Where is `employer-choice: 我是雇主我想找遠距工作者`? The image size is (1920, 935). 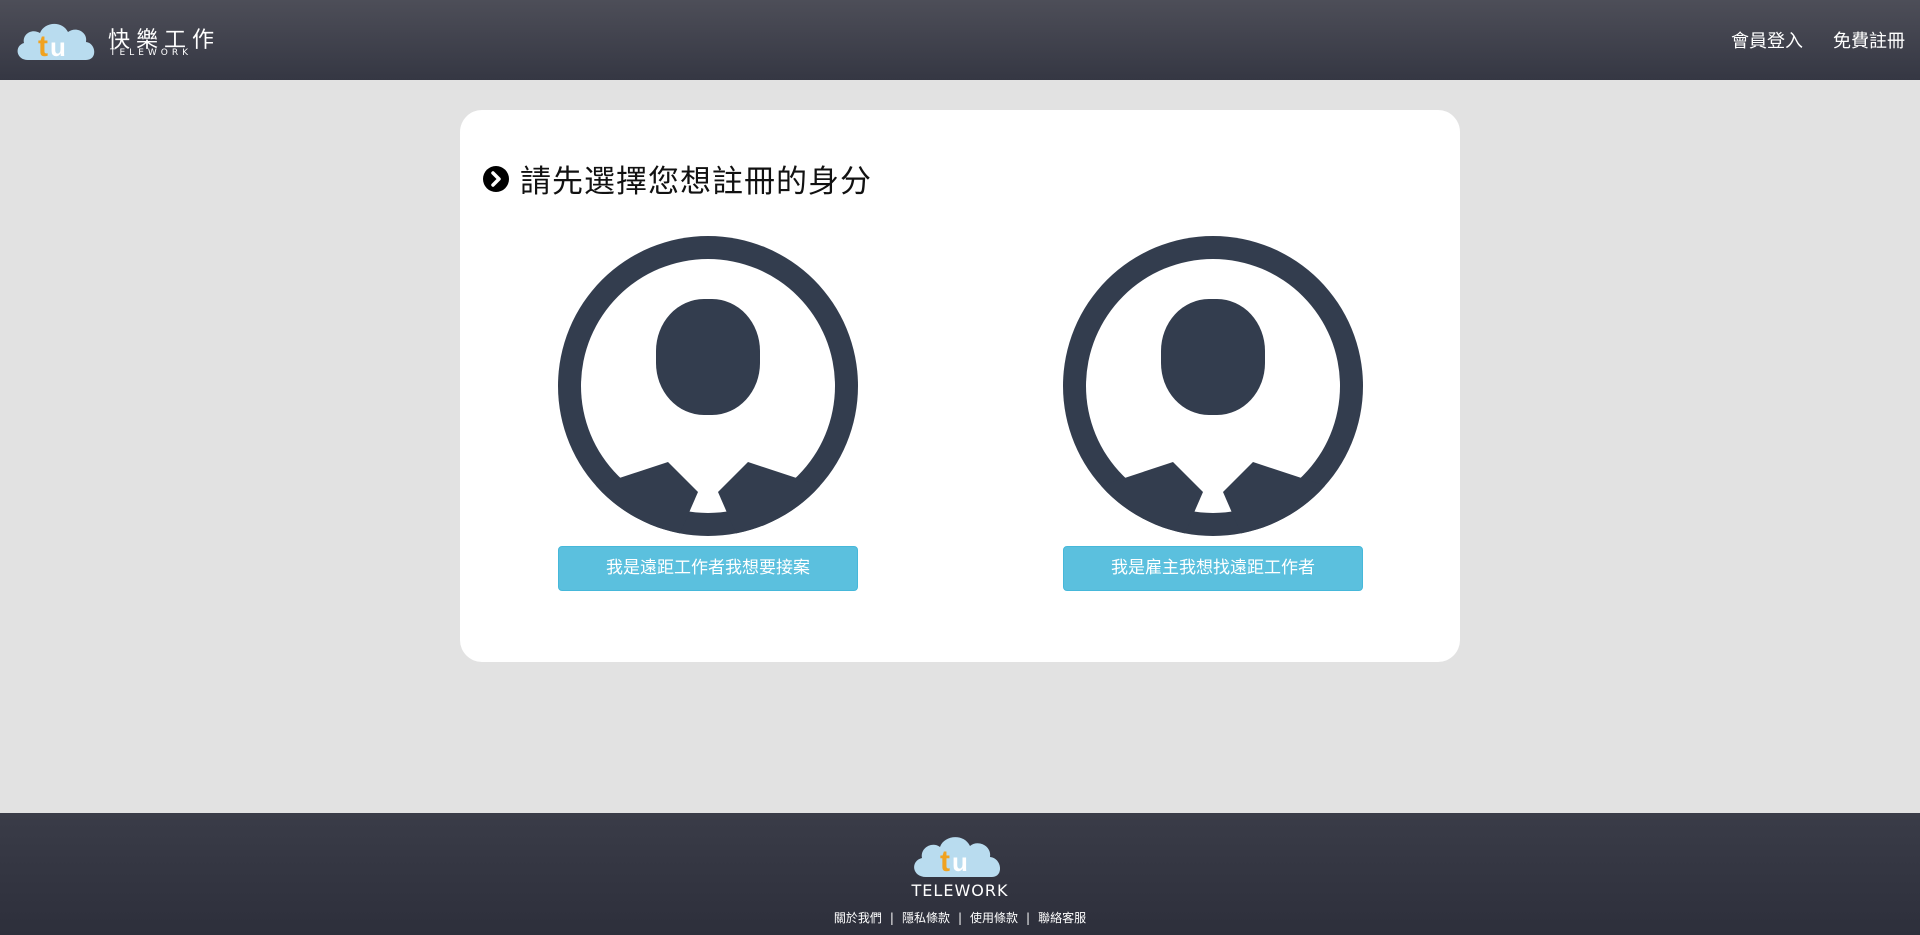 employer-choice: 我是雇主我想找遠距工作者 is located at coordinates (1213, 413).